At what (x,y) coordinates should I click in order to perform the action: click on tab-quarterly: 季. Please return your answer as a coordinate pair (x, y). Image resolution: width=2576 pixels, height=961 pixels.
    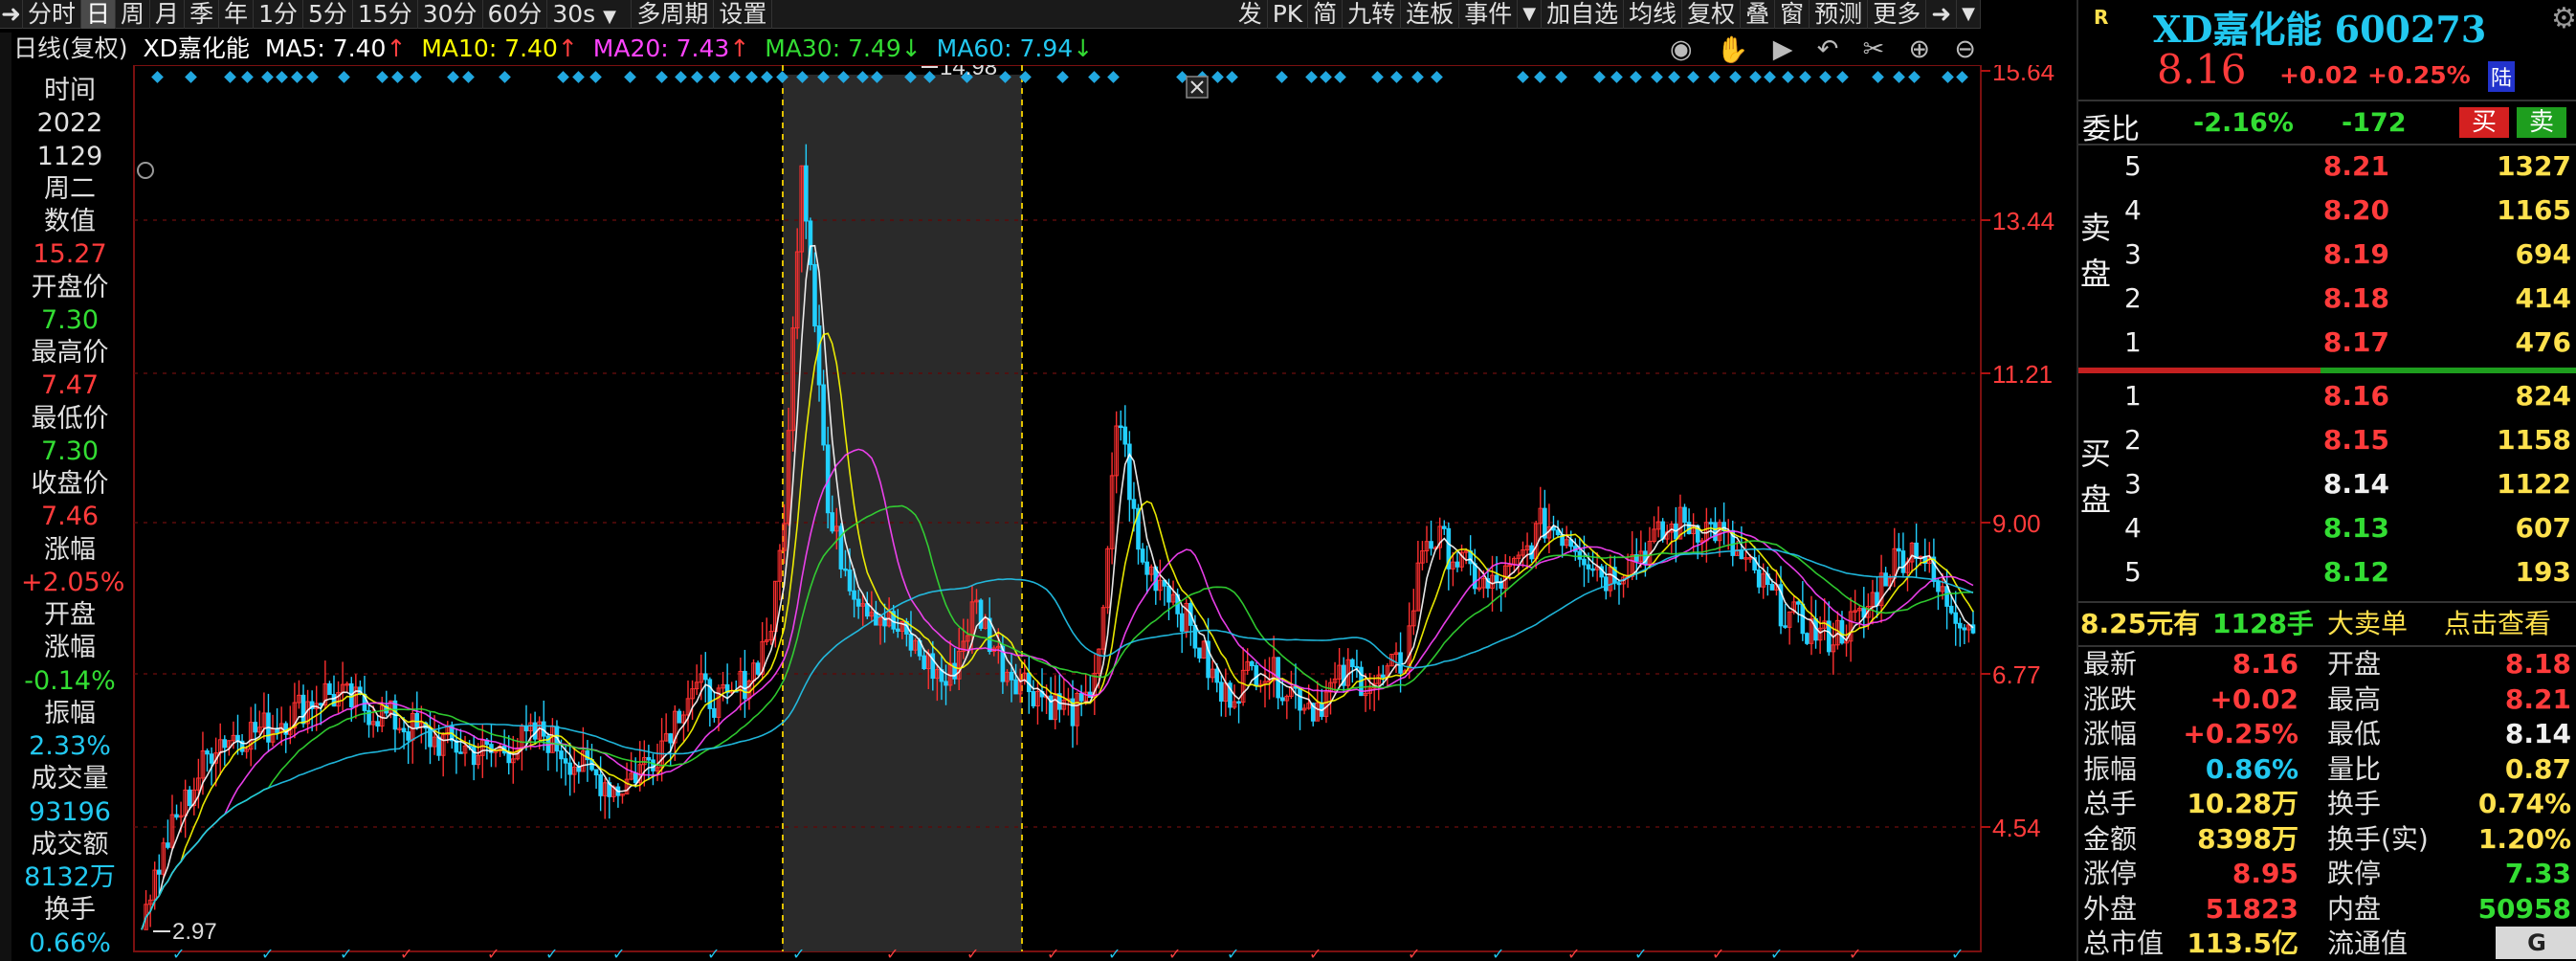
    Looking at the image, I should click on (202, 15).